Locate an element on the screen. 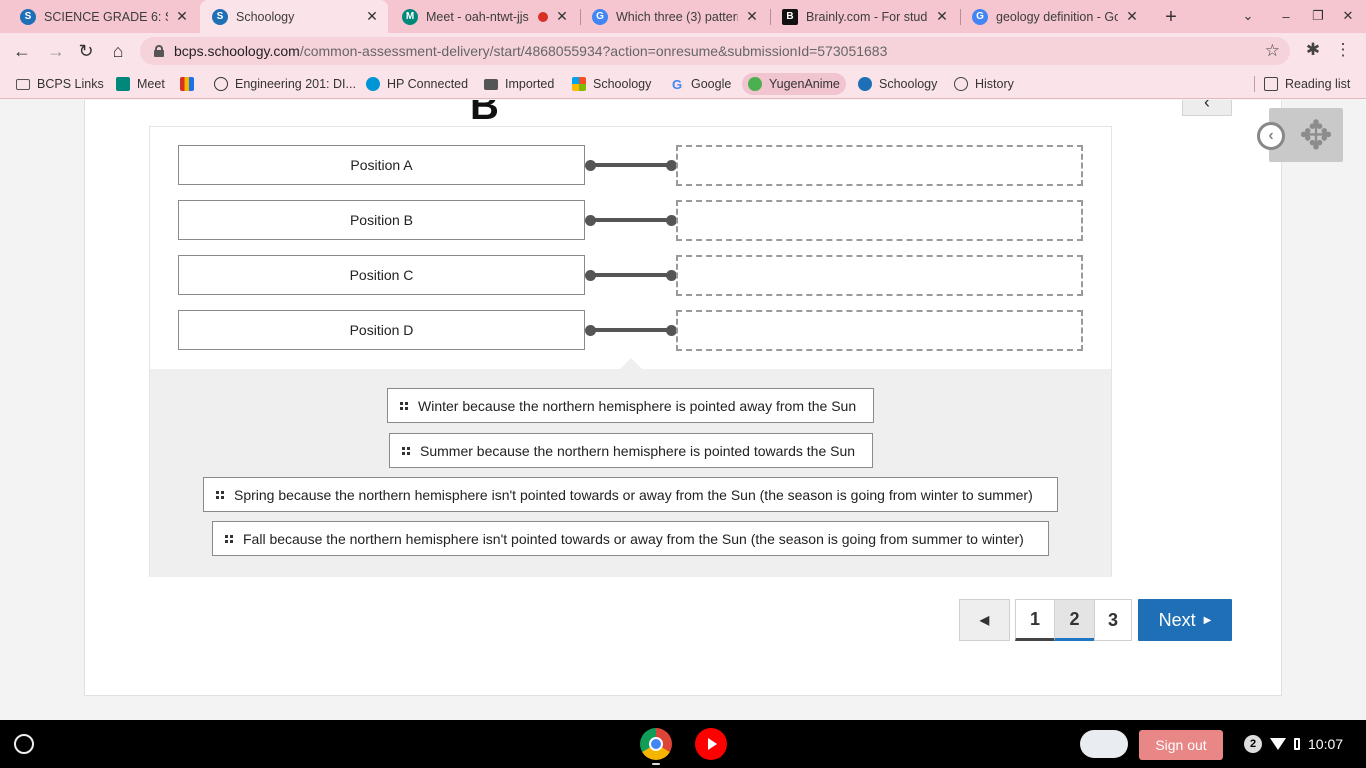  meet-icon: M is located at coordinates (410, 16).